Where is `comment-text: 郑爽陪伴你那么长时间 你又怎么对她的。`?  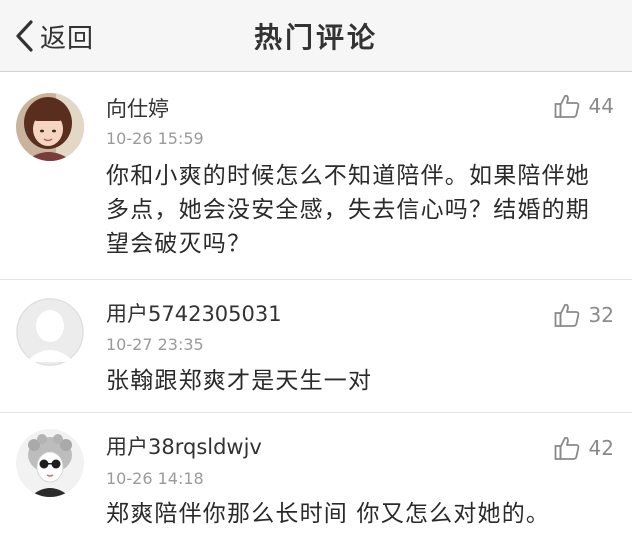
comment-text: 郑爽陪伴你那么长时间 你又怎么对她的。 is located at coordinates (328, 514).